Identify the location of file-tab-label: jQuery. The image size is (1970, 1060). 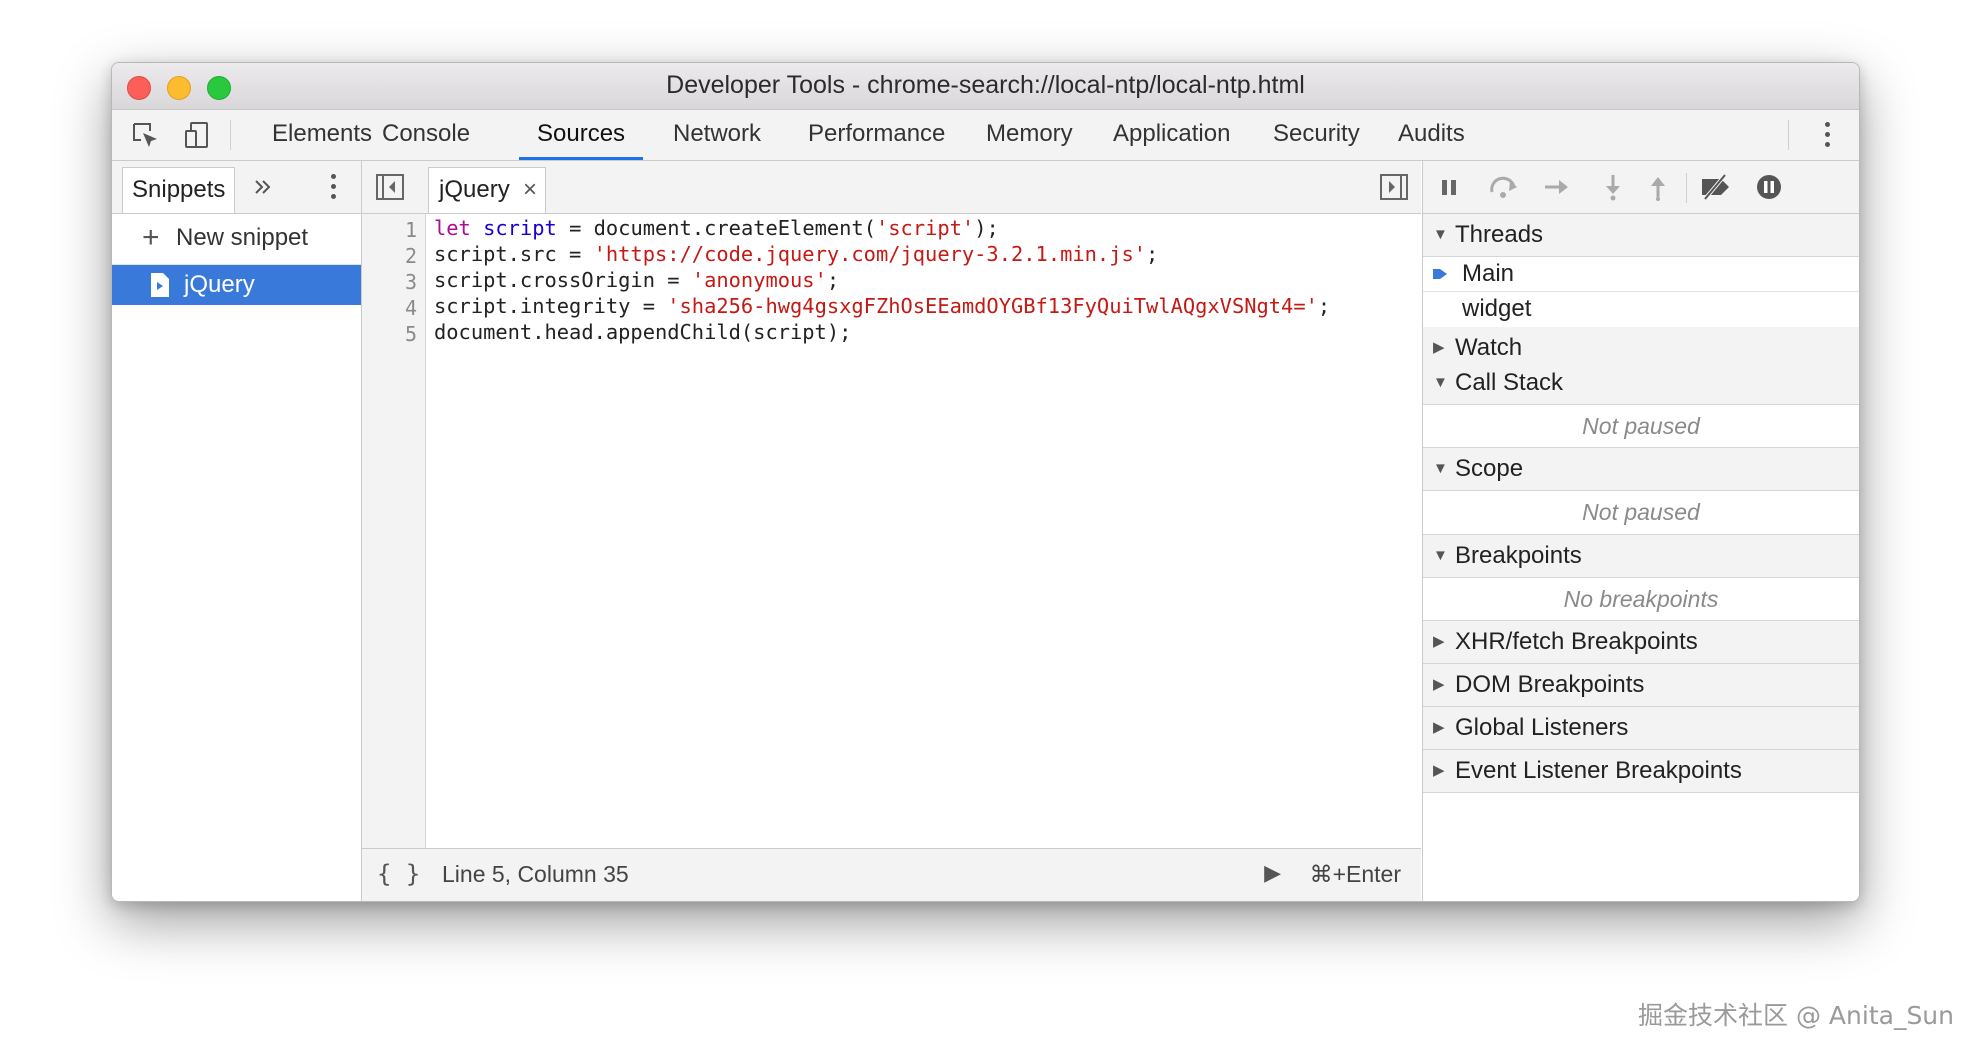
(474, 189).